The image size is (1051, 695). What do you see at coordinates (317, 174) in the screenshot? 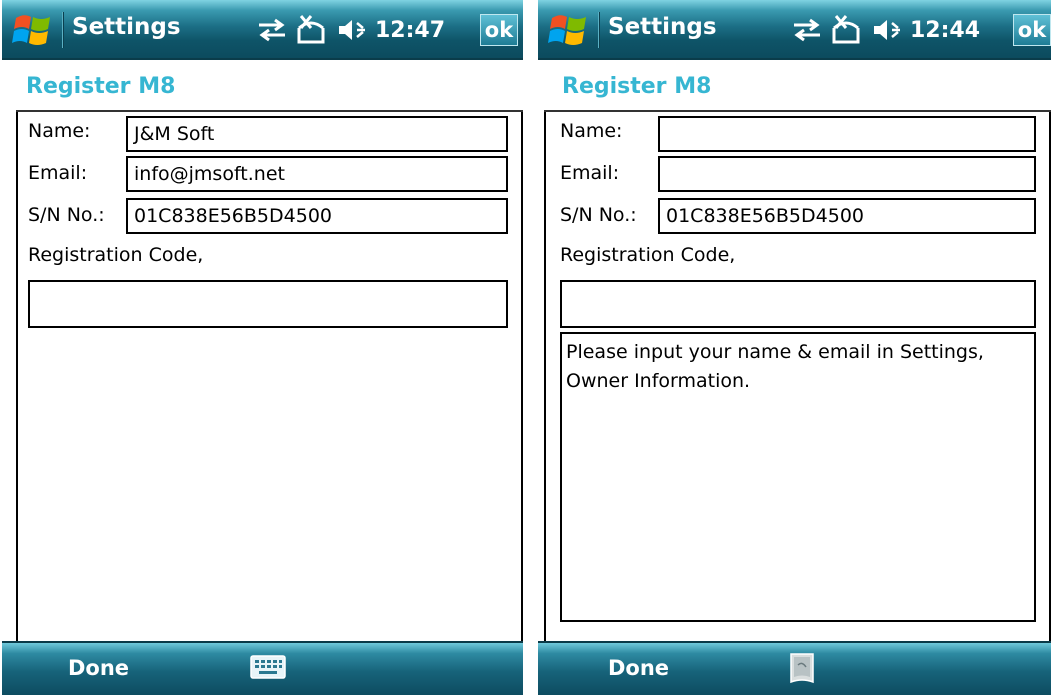
I see `email-field: info@jmsoft.net` at bounding box center [317, 174].